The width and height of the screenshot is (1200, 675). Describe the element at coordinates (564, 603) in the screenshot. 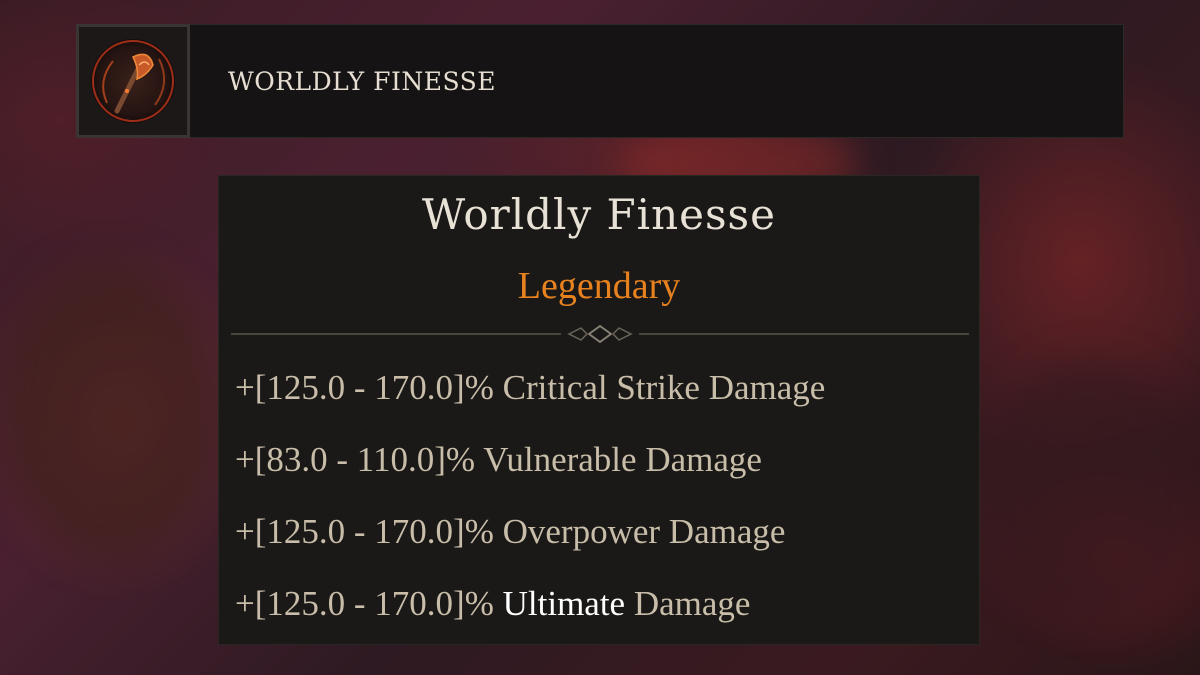

I see `affix-highlight: Ultimate` at that location.